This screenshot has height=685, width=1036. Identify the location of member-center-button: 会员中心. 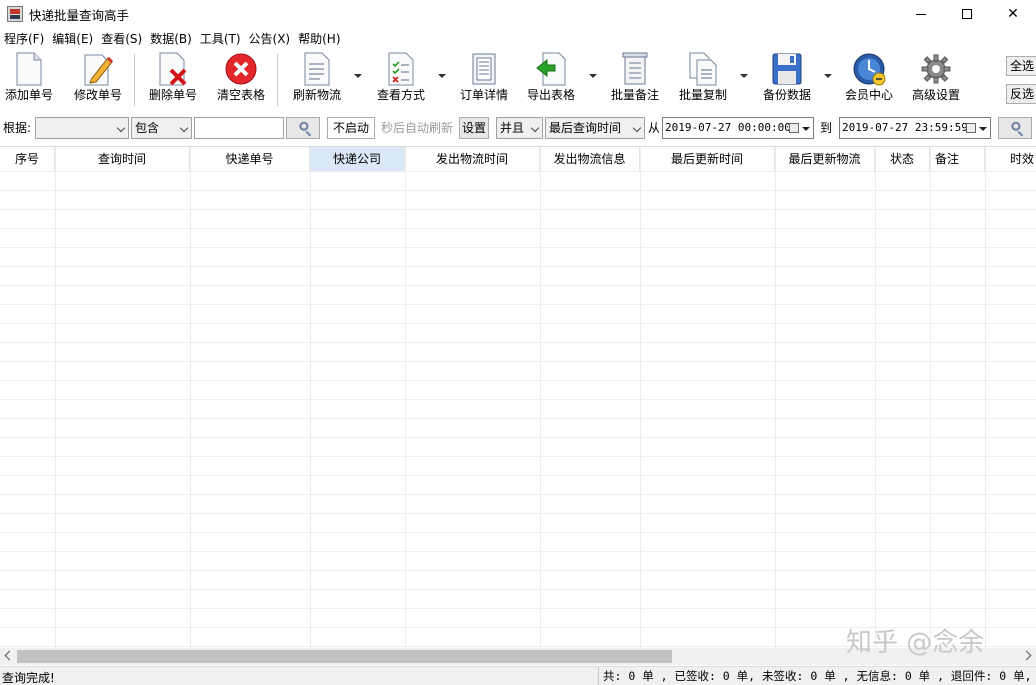
(869, 80).